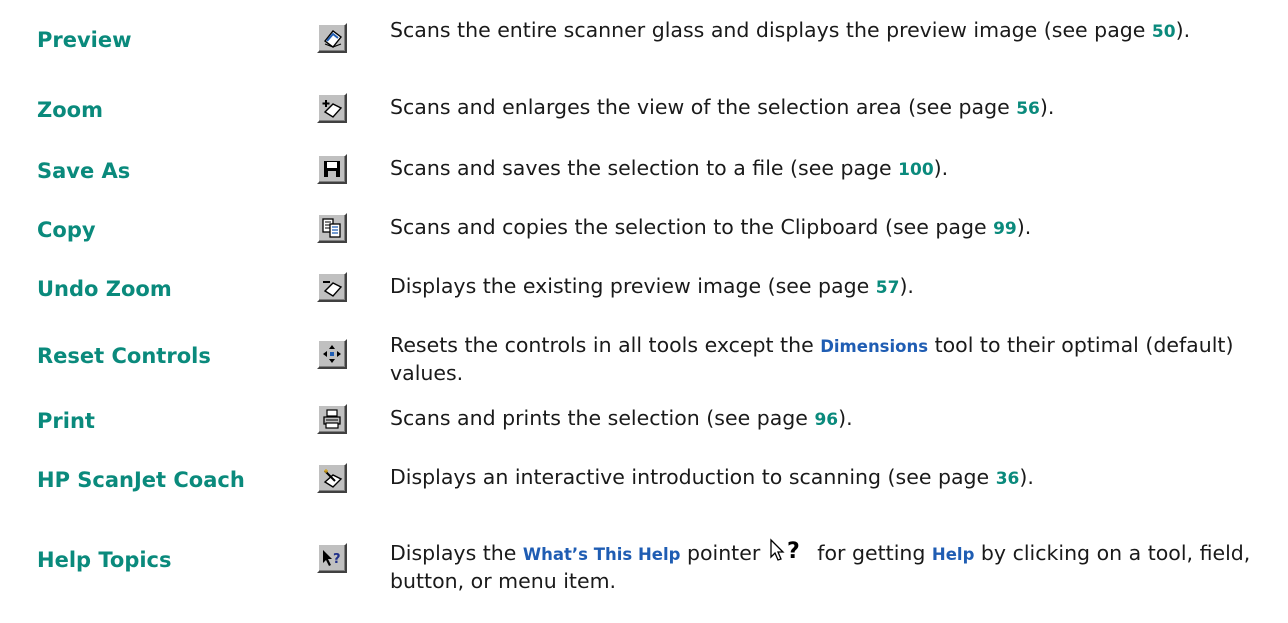  Describe the element at coordinates (141, 480) in the screenshot. I see `term-hp-scanjet-coach: HP ScanJet Coach` at that location.